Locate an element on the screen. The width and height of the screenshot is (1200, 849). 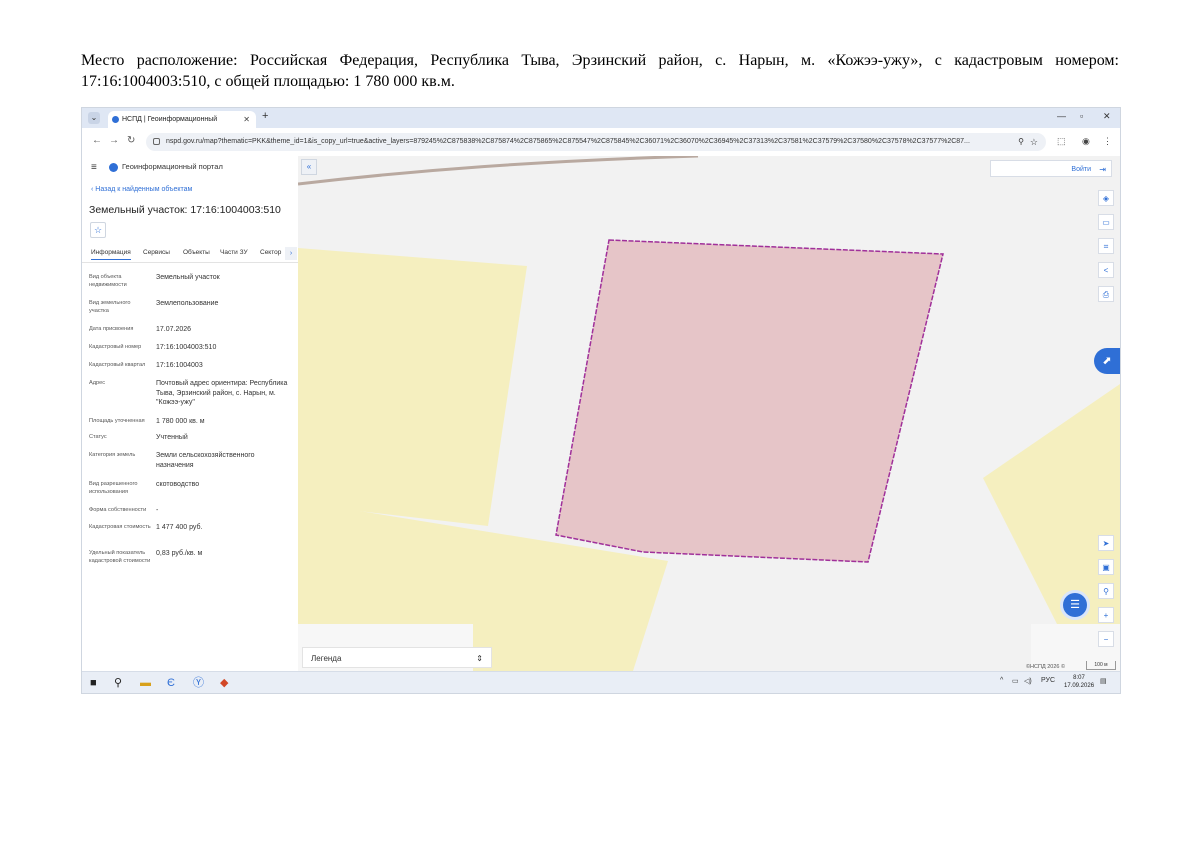
os-taskbar: ■ ⚲ ▬ Є Ⓨ ◆ ^ ▭ ◁) РУС 8:07 17.09.2026 ▤ is located at coordinates (601, 682).